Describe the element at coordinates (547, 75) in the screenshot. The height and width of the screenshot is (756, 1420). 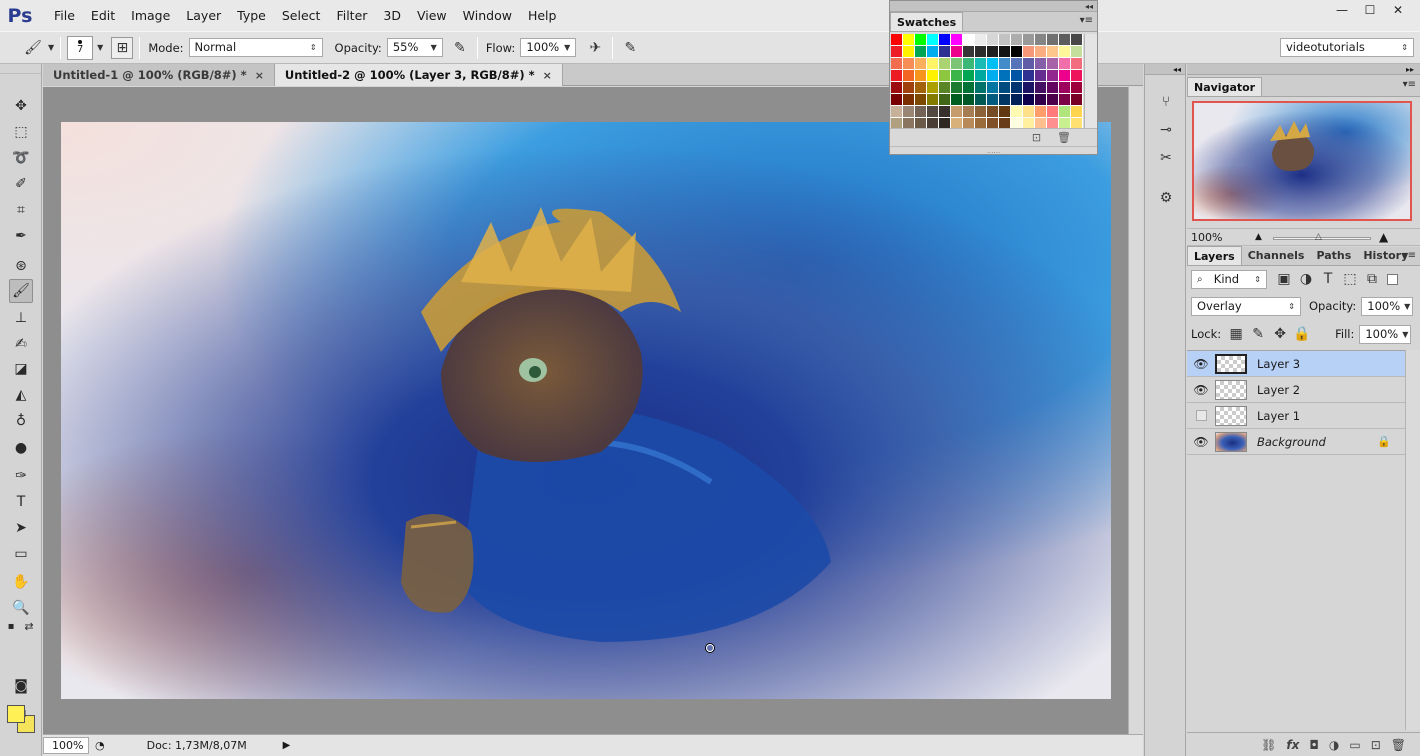
I see `close-tab-icon: ×` at that location.